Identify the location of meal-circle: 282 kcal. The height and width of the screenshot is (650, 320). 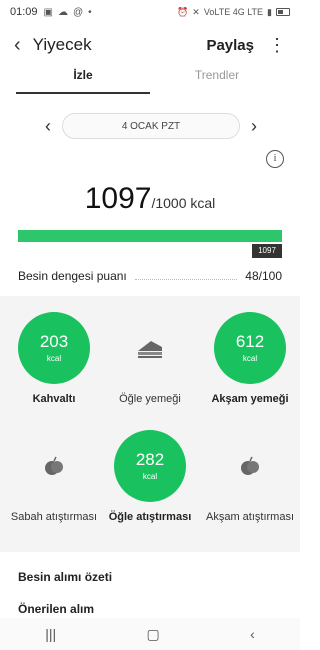
(150, 466).